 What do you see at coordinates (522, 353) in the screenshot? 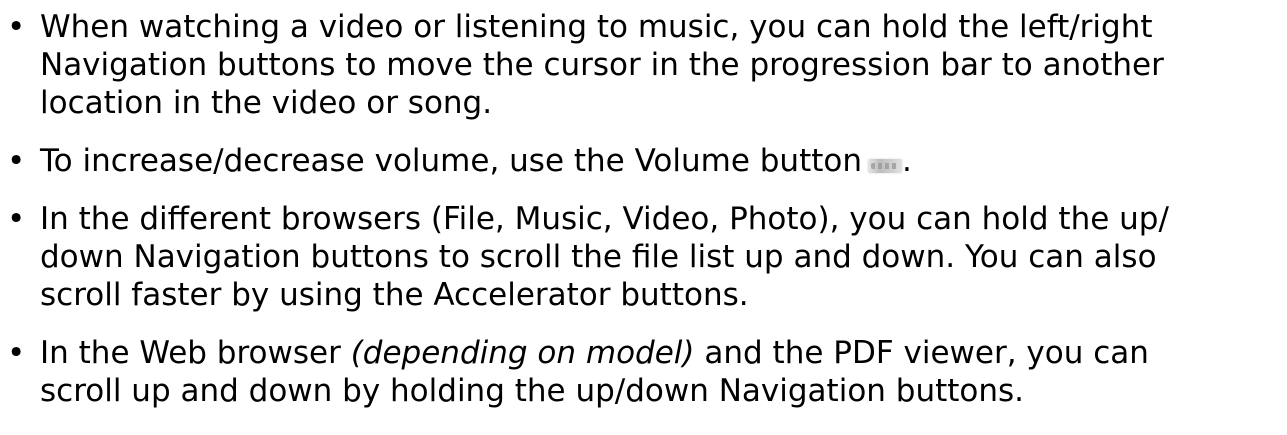
I see `model-note: (depending on model)` at bounding box center [522, 353].